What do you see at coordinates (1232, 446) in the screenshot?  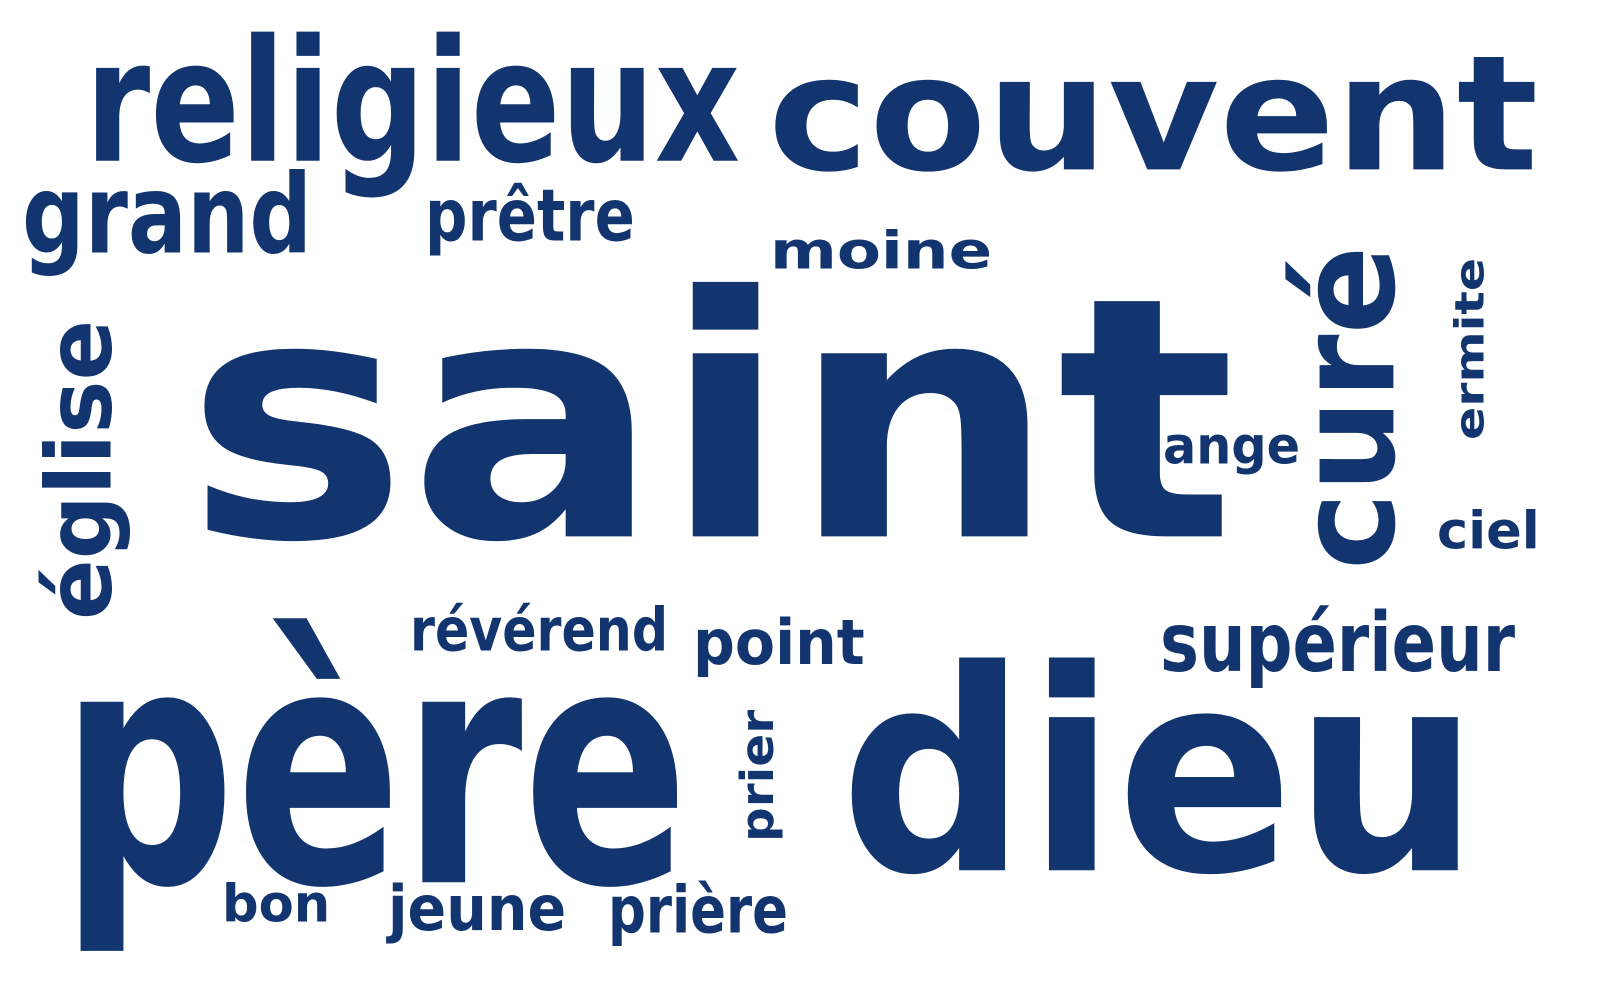 I see `word-ange: ange` at bounding box center [1232, 446].